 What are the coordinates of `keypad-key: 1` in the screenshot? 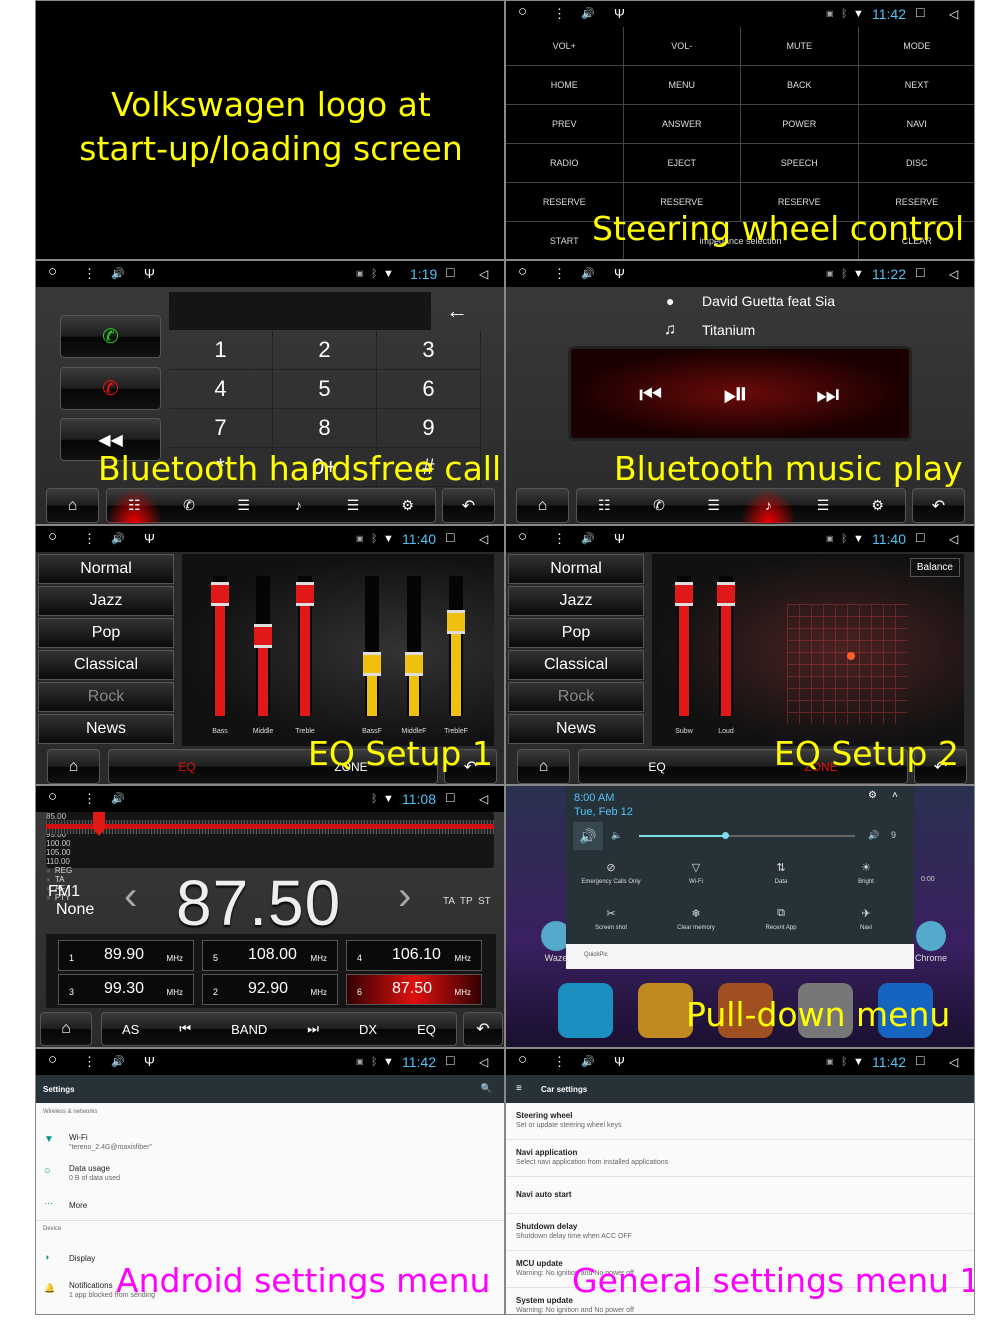 It's located at (221, 350).